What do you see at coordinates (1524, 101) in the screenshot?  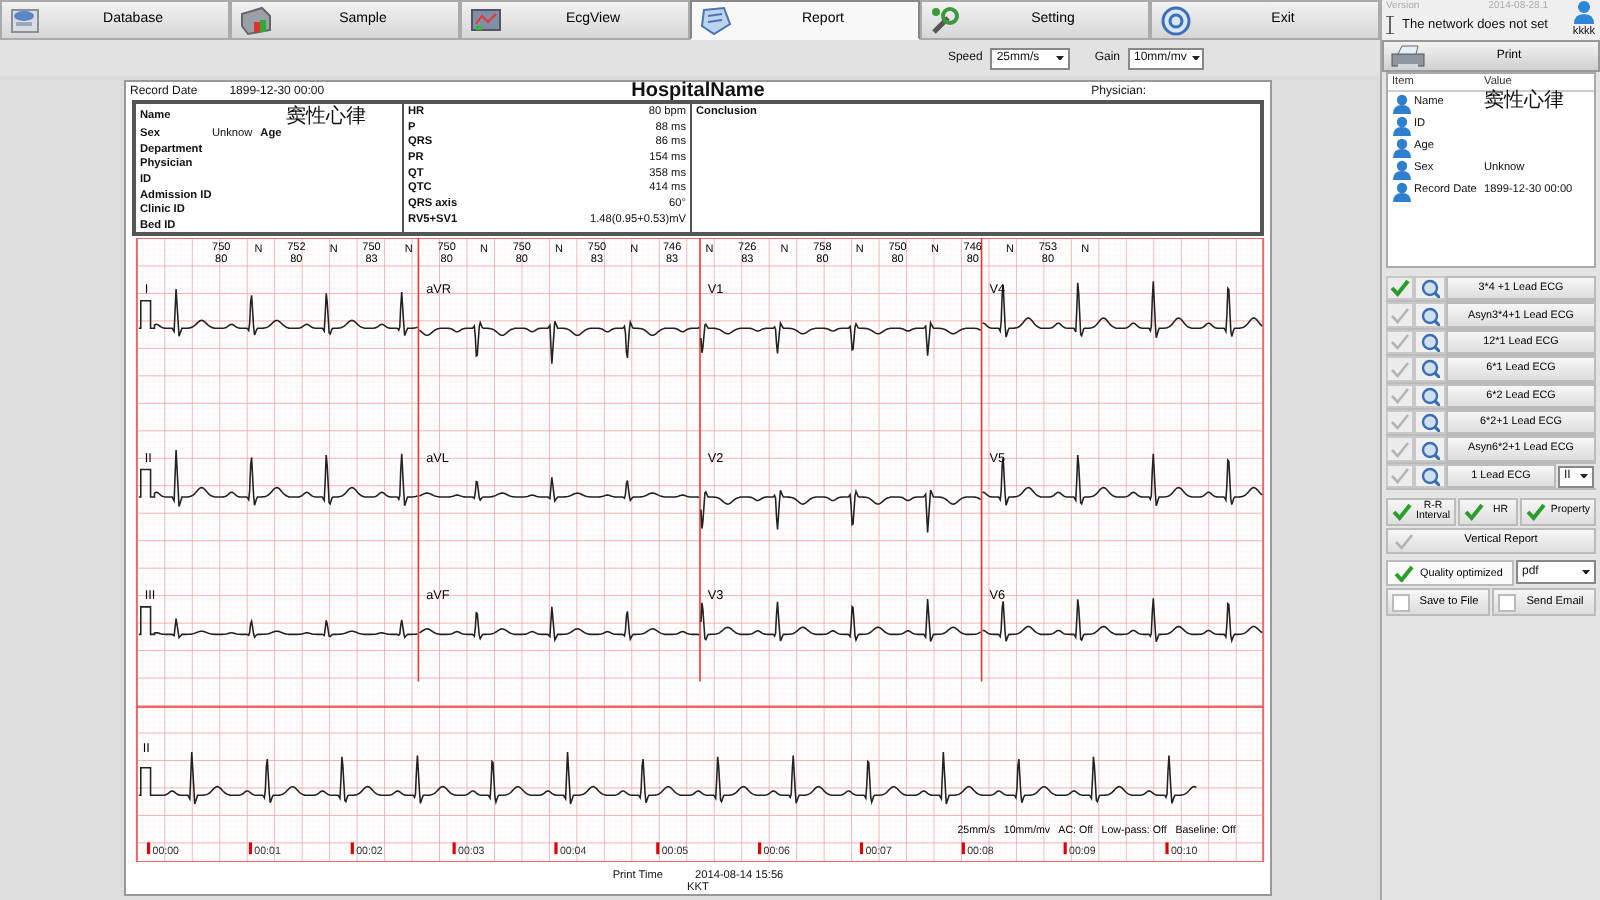 I see `property-value: 窦性心律` at bounding box center [1524, 101].